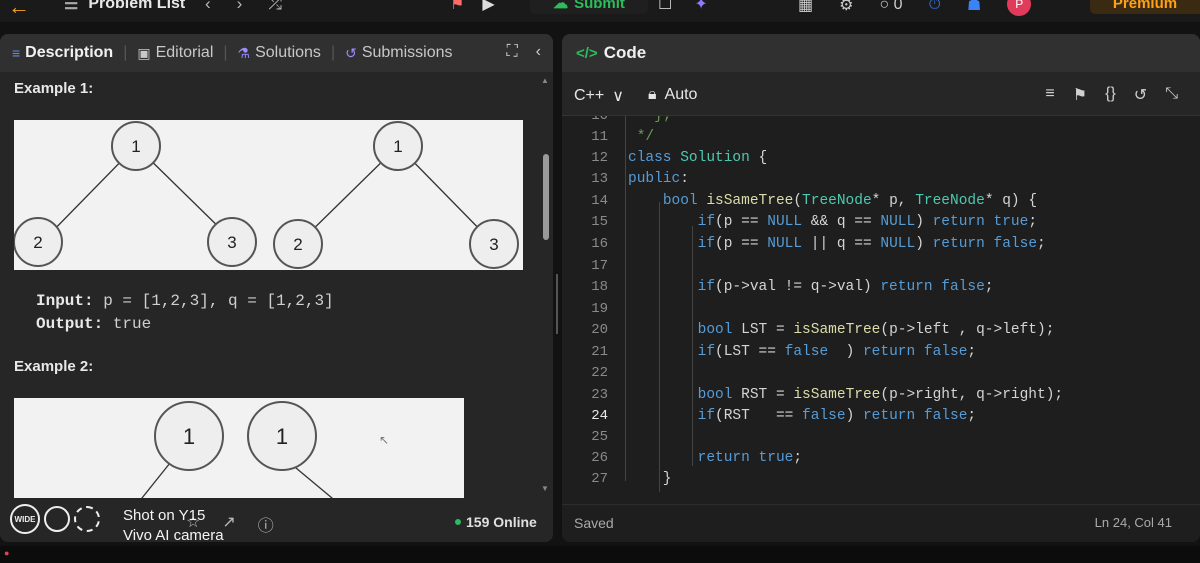 The width and height of the screenshot is (1200, 563). What do you see at coordinates (218, 301) in the screenshot?
I see `input-value: p = [1,2,3], q = [1,2,3]` at bounding box center [218, 301].